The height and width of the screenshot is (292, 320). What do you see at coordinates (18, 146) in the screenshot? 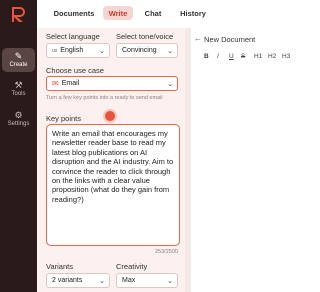
I see `app-sidebar: ✎ Create ⚒ Tools ⚙ Settings` at bounding box center [18, 146].